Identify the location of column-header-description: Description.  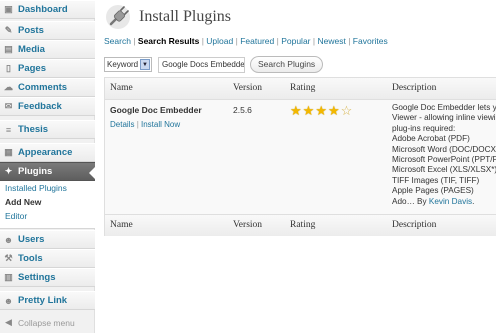
(414, 88).